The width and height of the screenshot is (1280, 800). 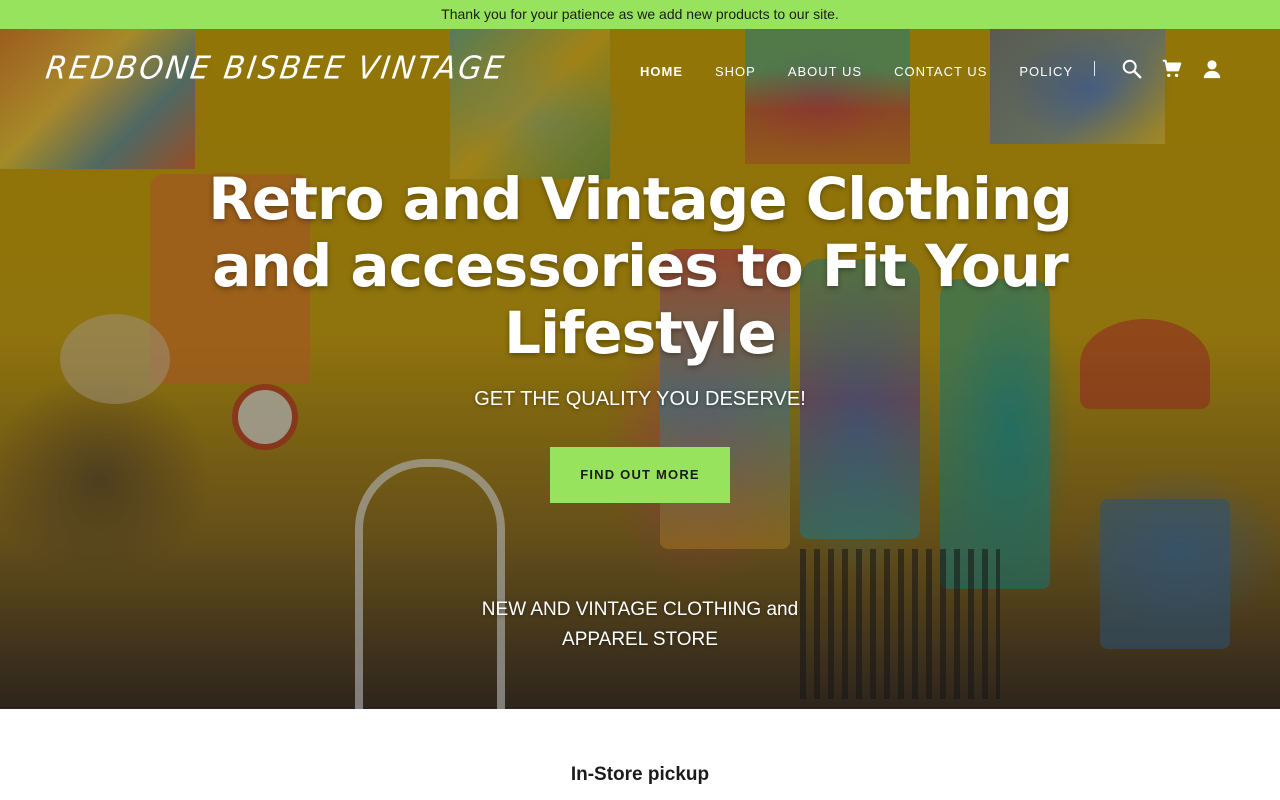 What do you see at coordinates (640, 475) in the screenshot?
I see `find-out-more-button: FIND OUT MORE` at bounding box center [640, 475].